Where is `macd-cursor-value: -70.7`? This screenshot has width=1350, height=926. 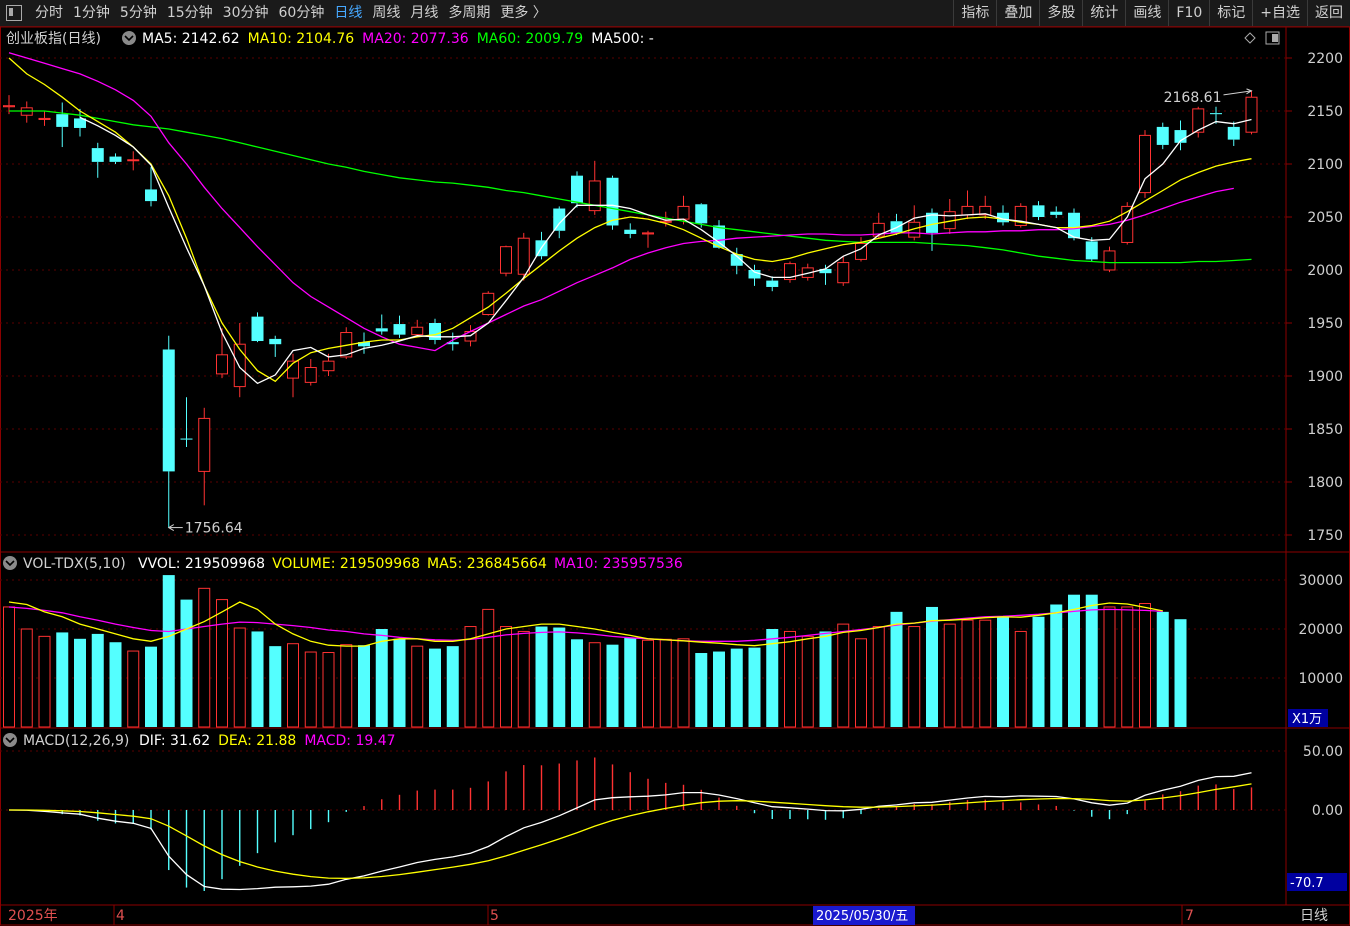 macd-cursor-value: -70.7 is located at coordinates (1307, 883).